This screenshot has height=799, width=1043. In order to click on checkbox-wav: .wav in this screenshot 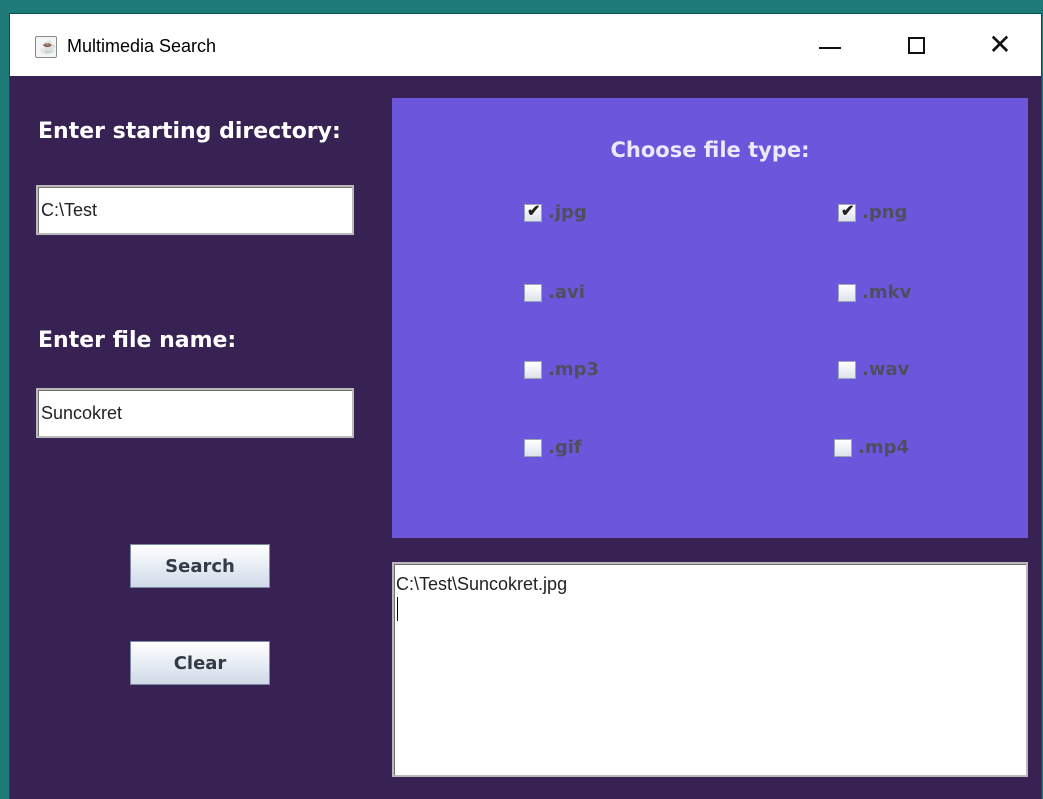, I will do `click(873, 369)`.